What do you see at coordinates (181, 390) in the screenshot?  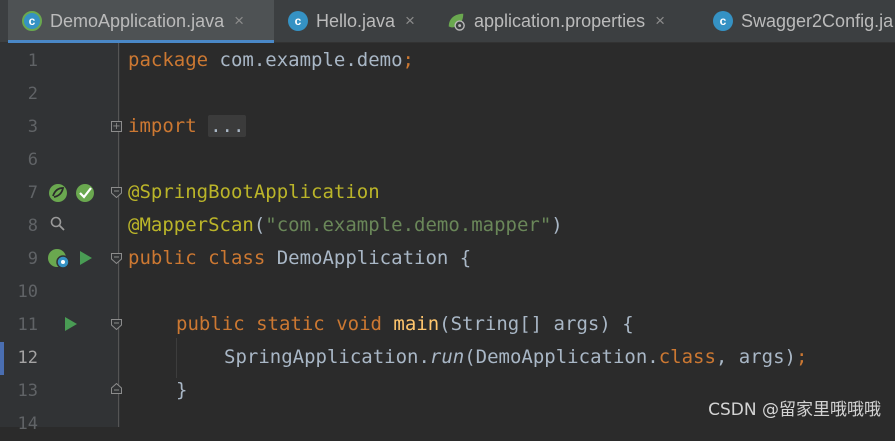 I see `code-line-13: }` at bounding box center [181, 390].